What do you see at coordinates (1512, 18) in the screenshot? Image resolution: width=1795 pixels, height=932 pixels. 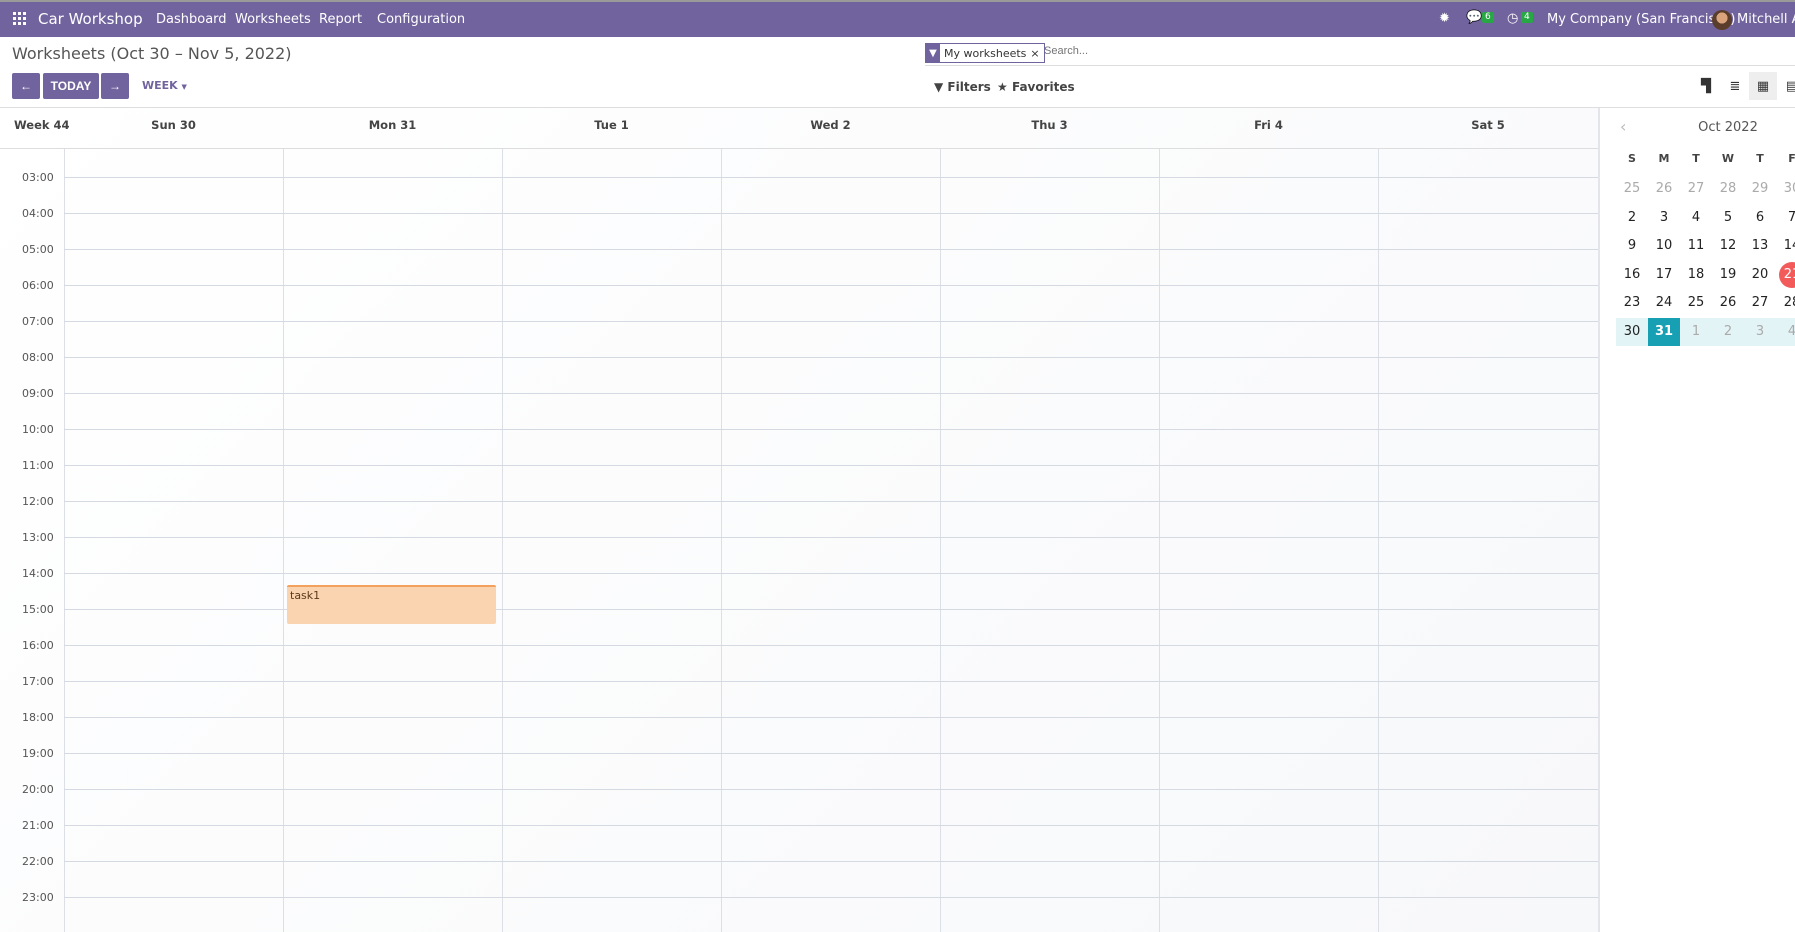 I see `activities-clock-icon: ◷` at bounding box center [1512, 18].